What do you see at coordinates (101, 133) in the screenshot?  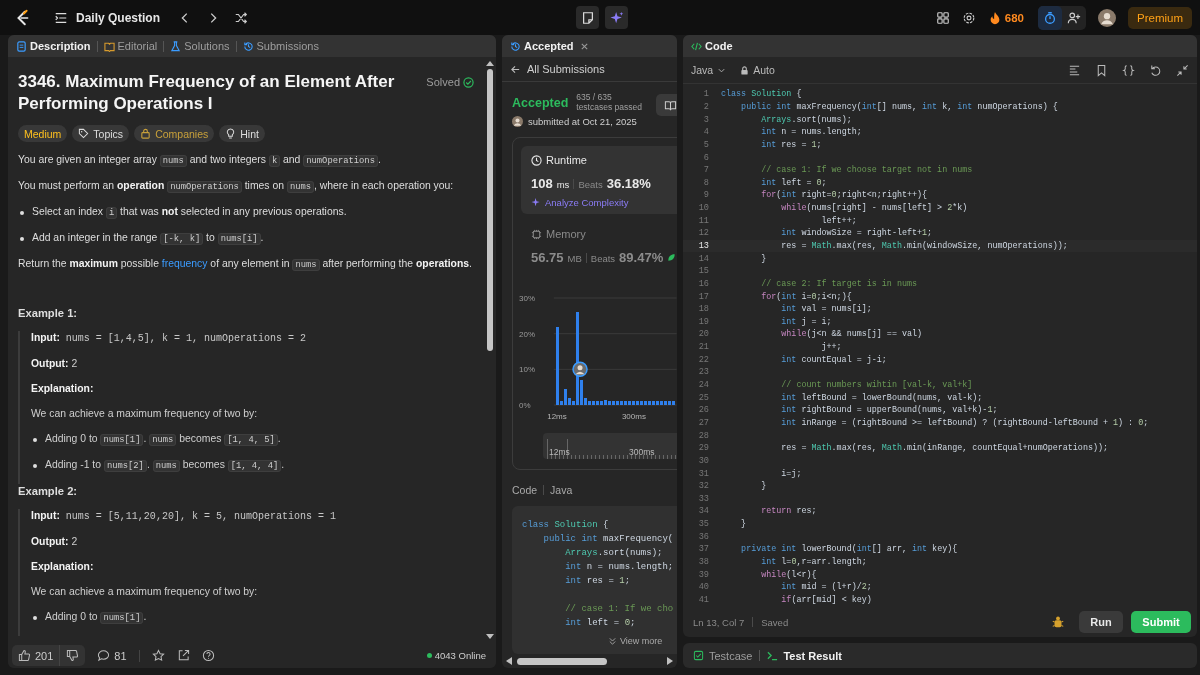 I see `tag-button: Topics` at bounding box center [101, 133].